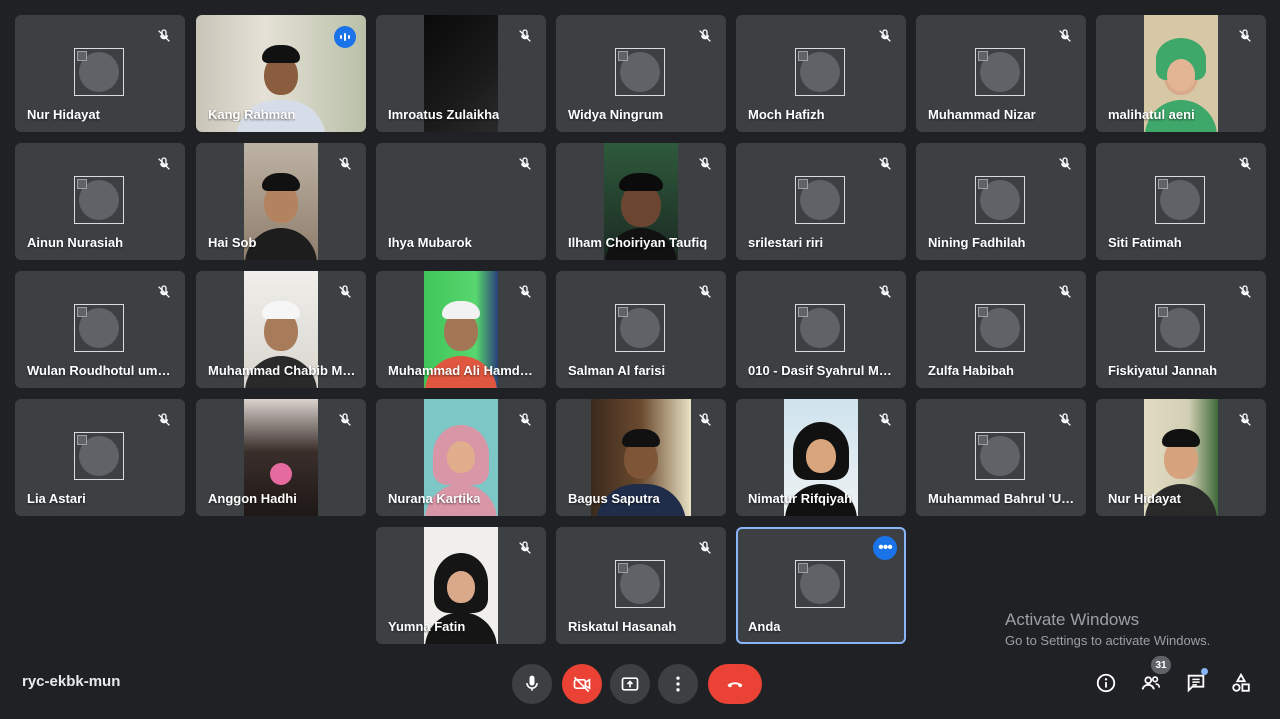 The width and height of the screenshot is (1280, 719). Describe the element at coordinates (461, 73) in the screenshot. I see `participant-tile: Imroatus Zulaikha` at that location.